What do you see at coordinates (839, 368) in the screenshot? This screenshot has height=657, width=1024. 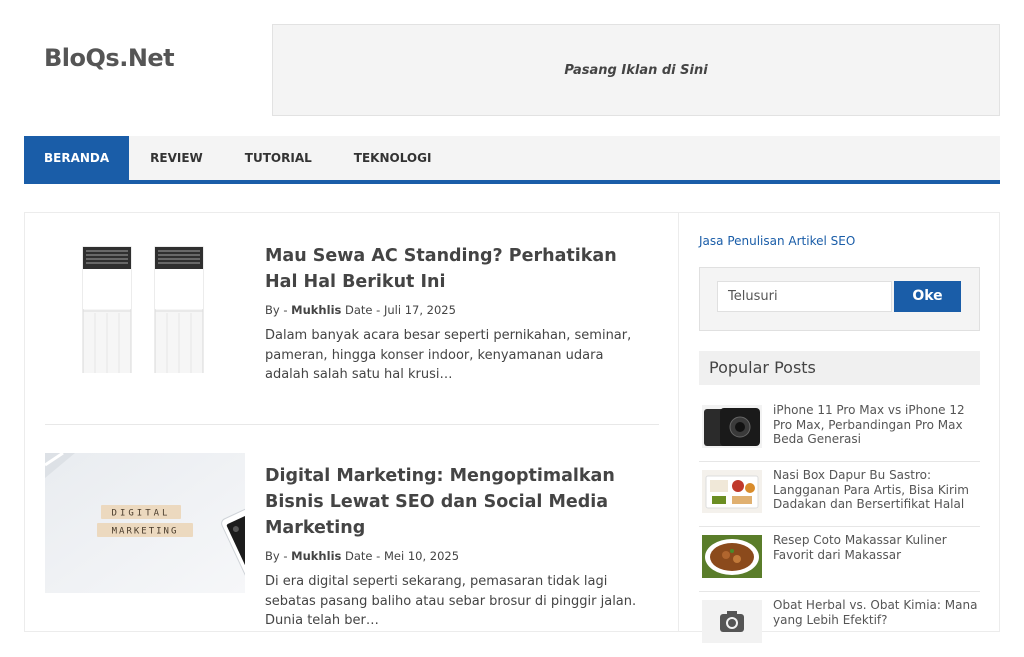 I see `popular-posts-title: Popular Posts` at bounding box center [839, 368].